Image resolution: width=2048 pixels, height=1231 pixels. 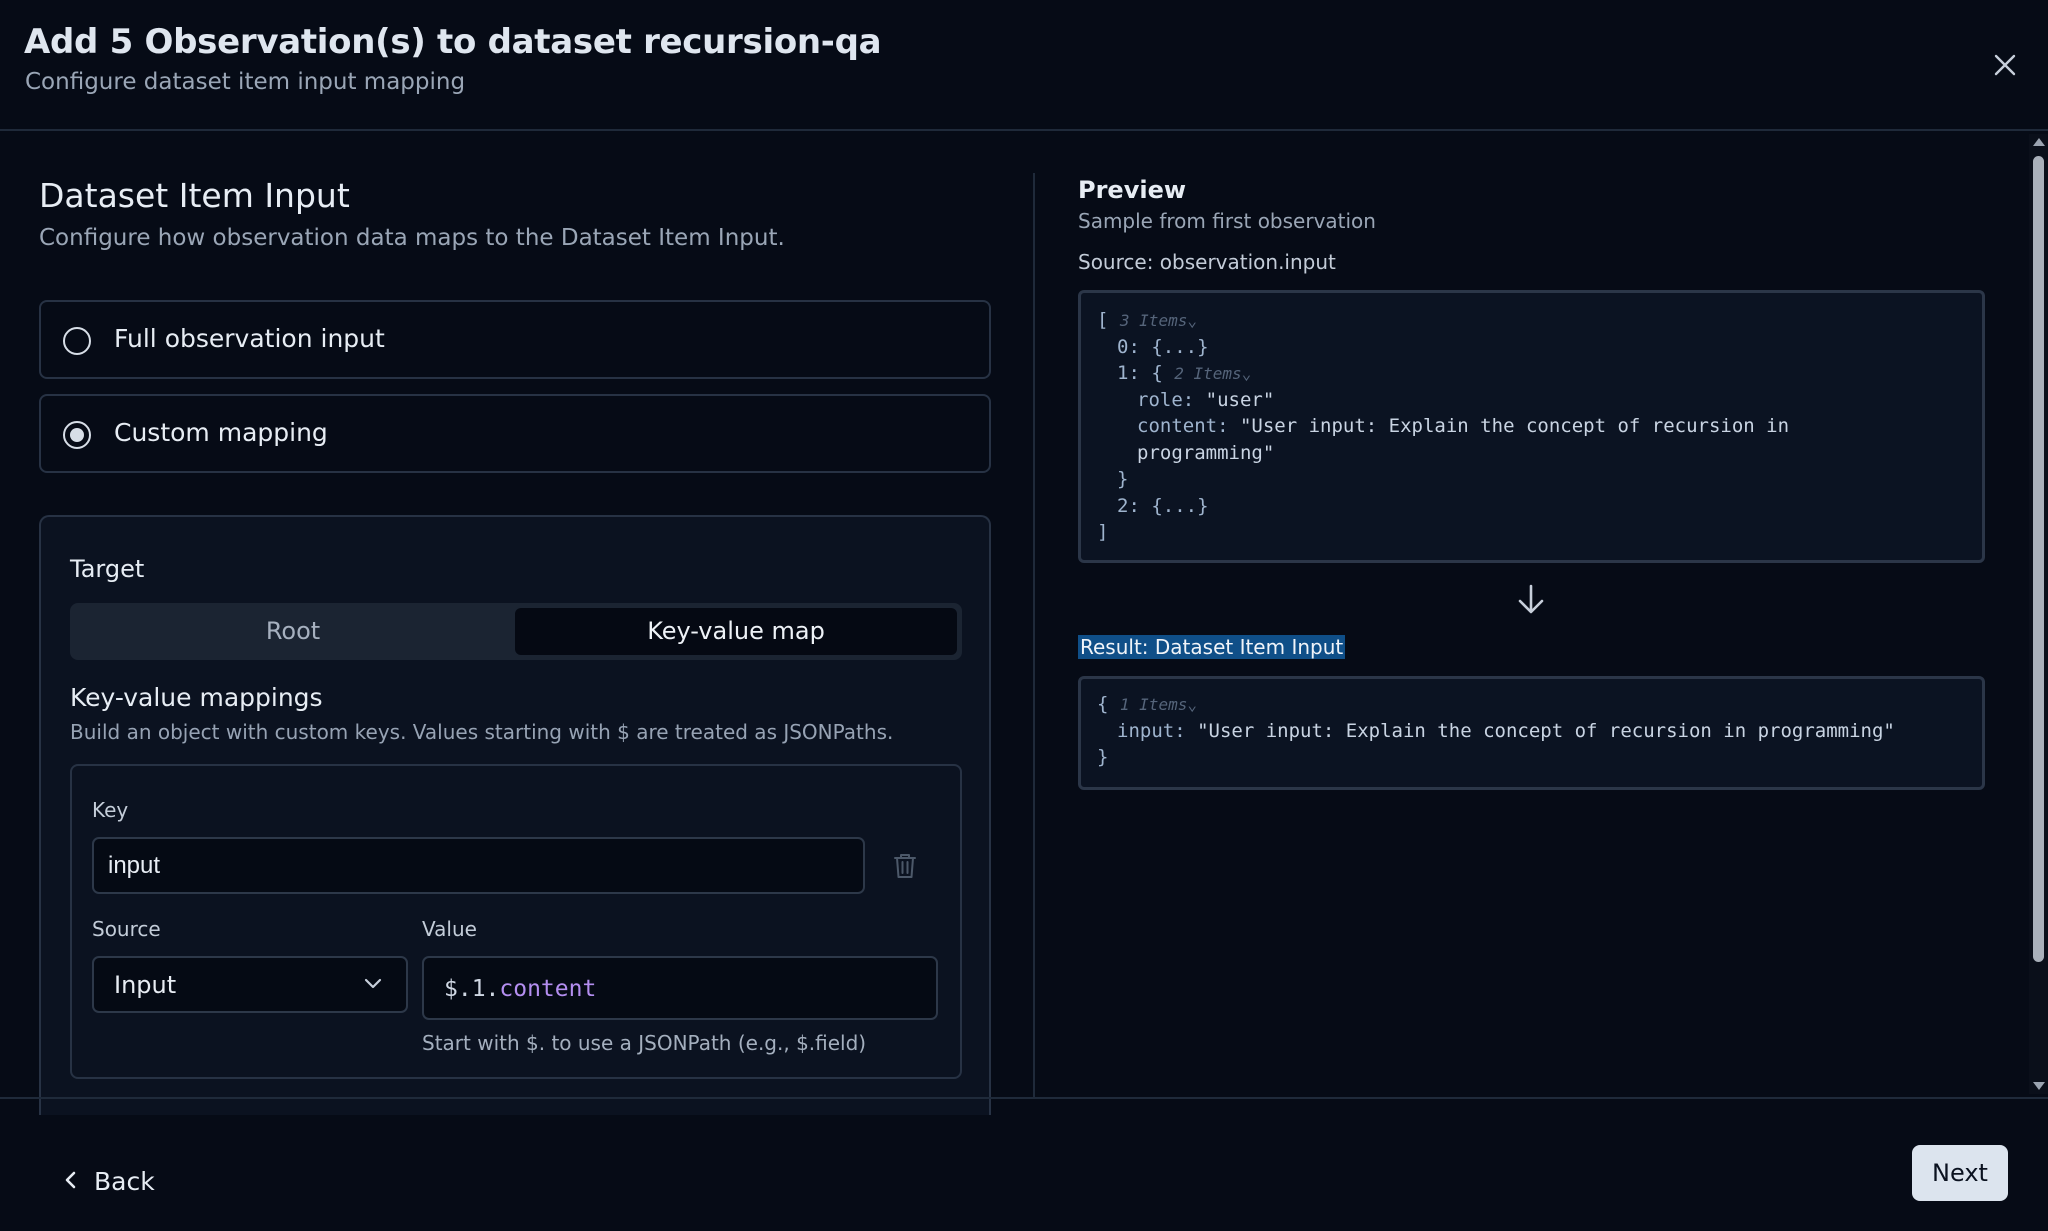 What do you see at coordinates (736, 631) in the screenshot?
I see `segment-key-value-map: Key-value map` at bounding box center [736, 631].